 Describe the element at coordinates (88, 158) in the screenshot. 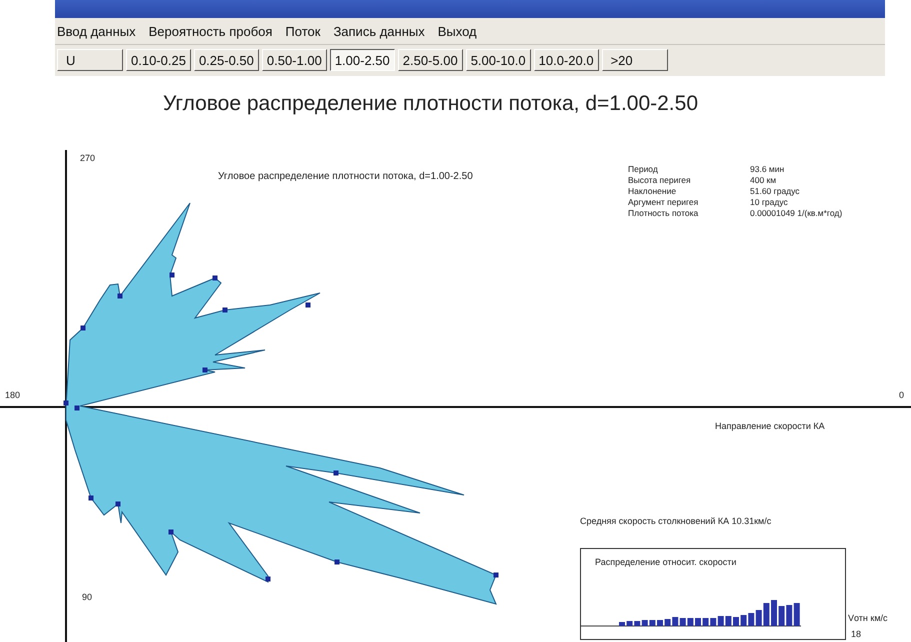

I see `angle-label: 270` at that location.